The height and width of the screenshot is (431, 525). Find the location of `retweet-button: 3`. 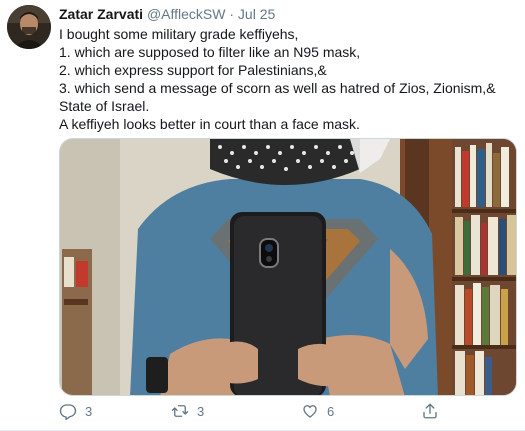

retweet-button: 3 is located at coordinates (187, 411).